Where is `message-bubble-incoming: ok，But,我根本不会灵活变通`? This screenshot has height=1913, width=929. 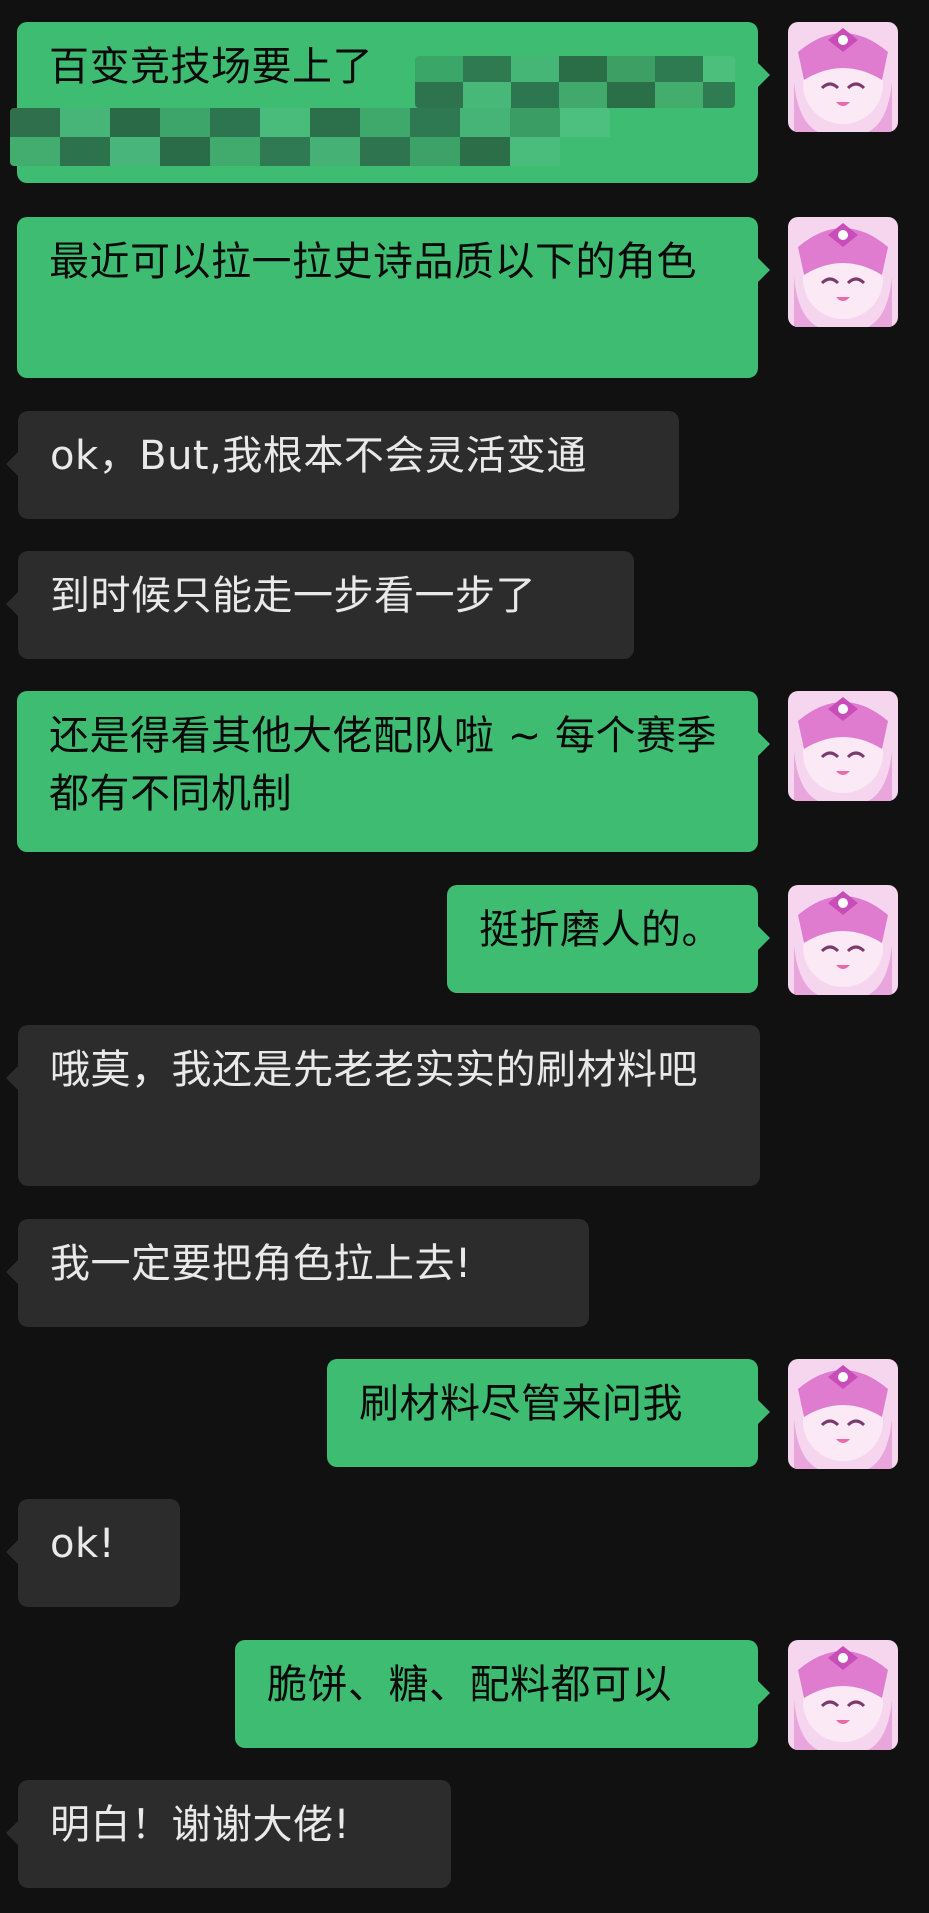
message-bubble-incoming: ok，But,我根本不会灵活变通 is located at coordinates (342, 465).